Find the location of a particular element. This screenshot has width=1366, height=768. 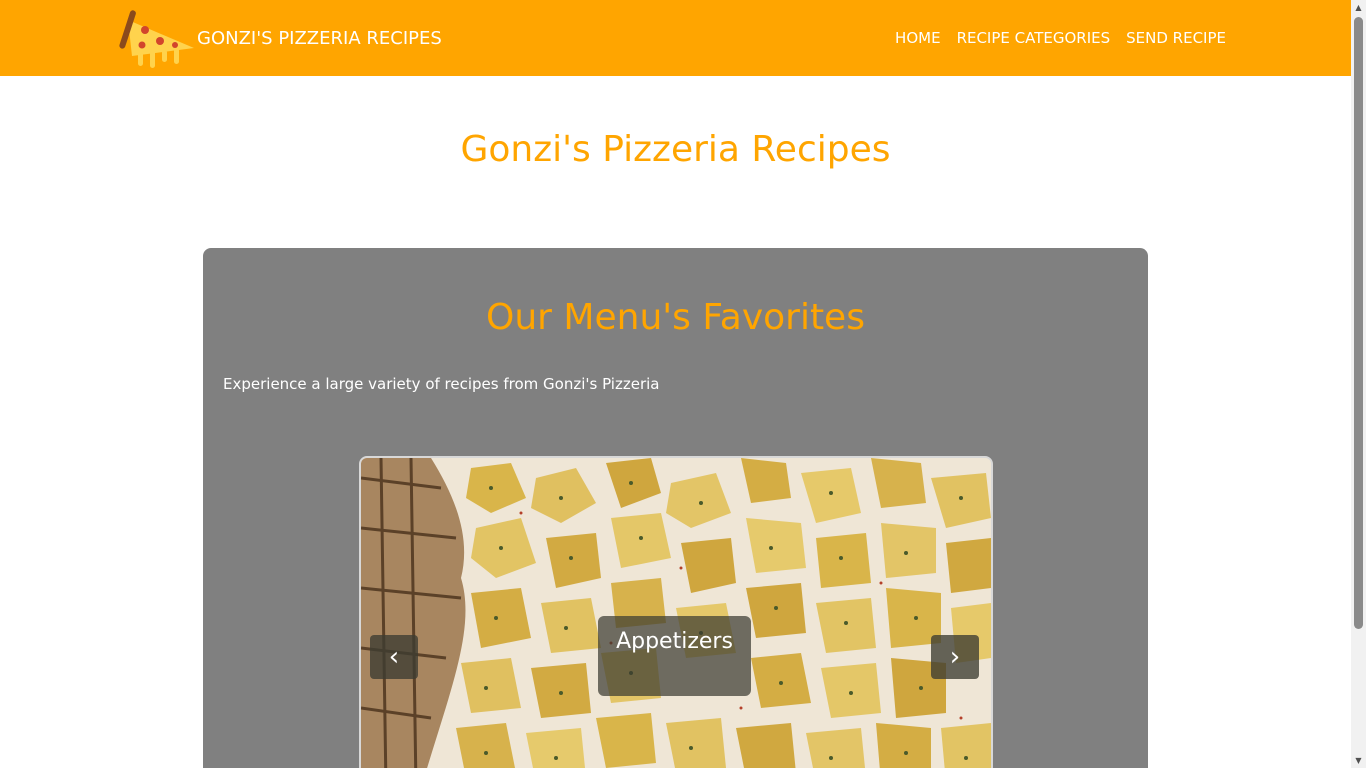

nav-link-home: HOME is located at coordinates (918, 38).